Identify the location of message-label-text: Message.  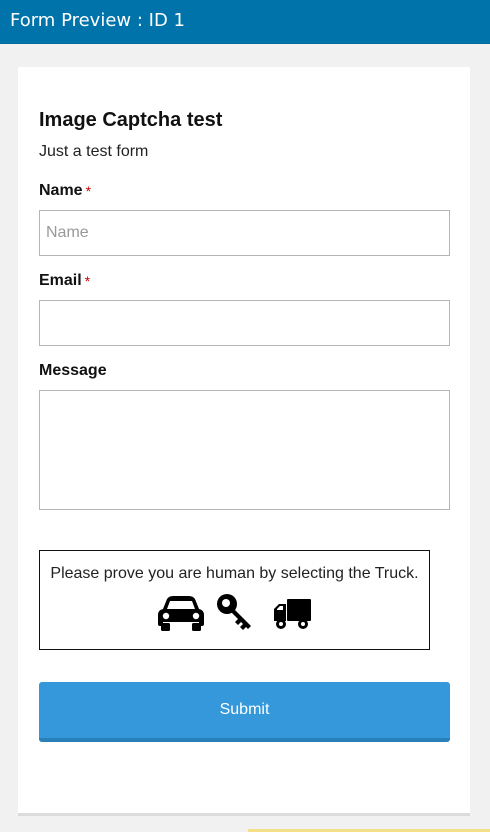
(73, 370).